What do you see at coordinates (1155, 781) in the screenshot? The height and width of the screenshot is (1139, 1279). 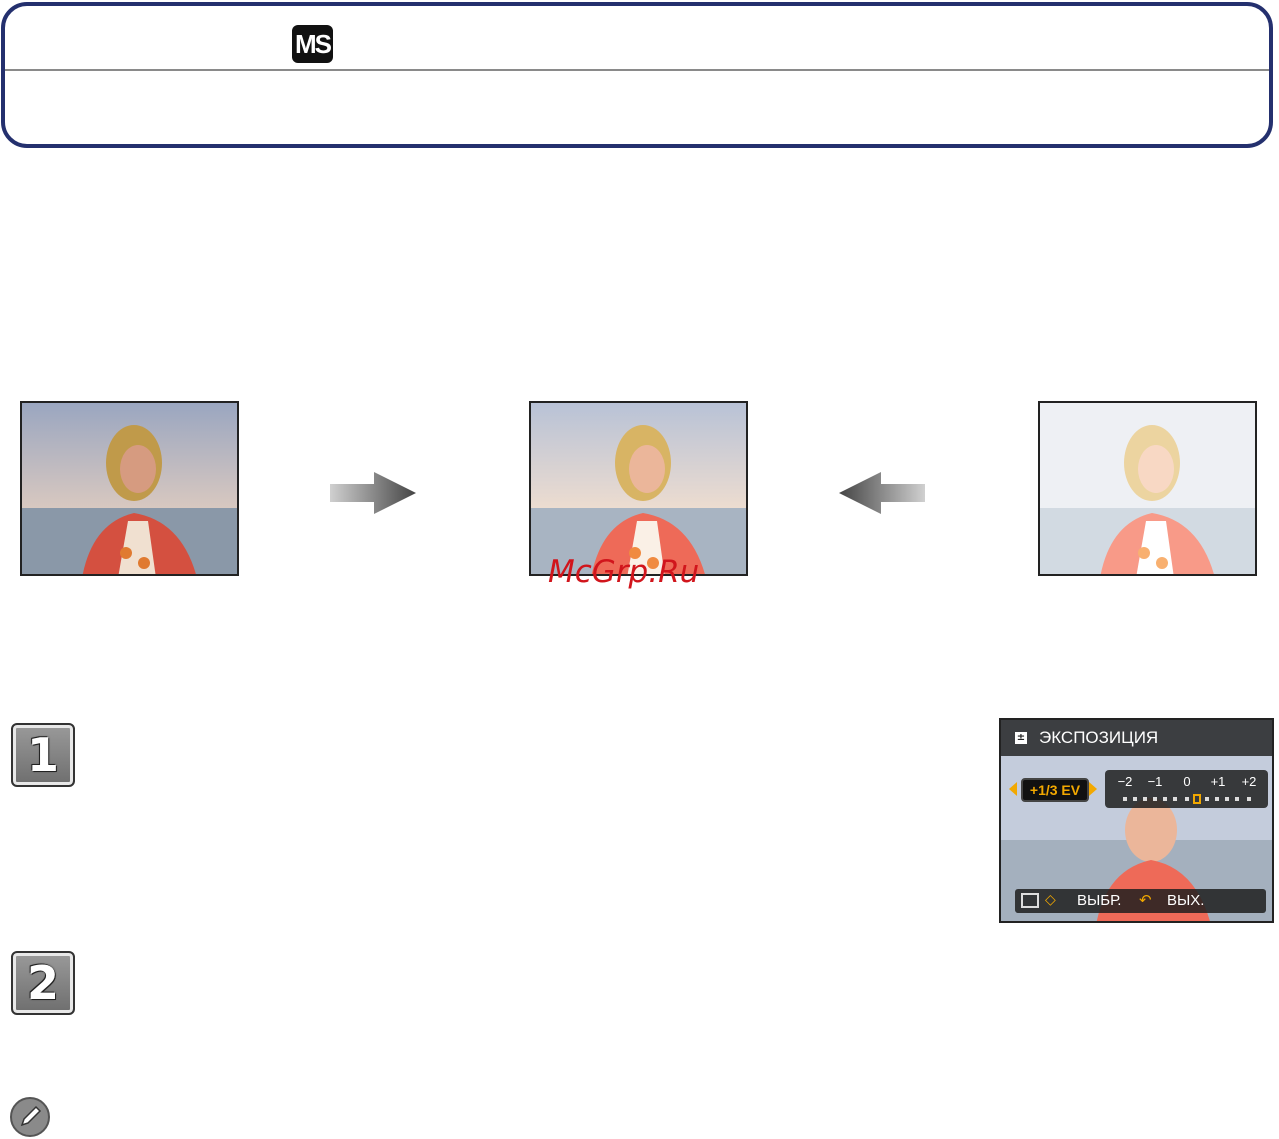 I see `scale-label: −1` at bounding box center [1155, 781].